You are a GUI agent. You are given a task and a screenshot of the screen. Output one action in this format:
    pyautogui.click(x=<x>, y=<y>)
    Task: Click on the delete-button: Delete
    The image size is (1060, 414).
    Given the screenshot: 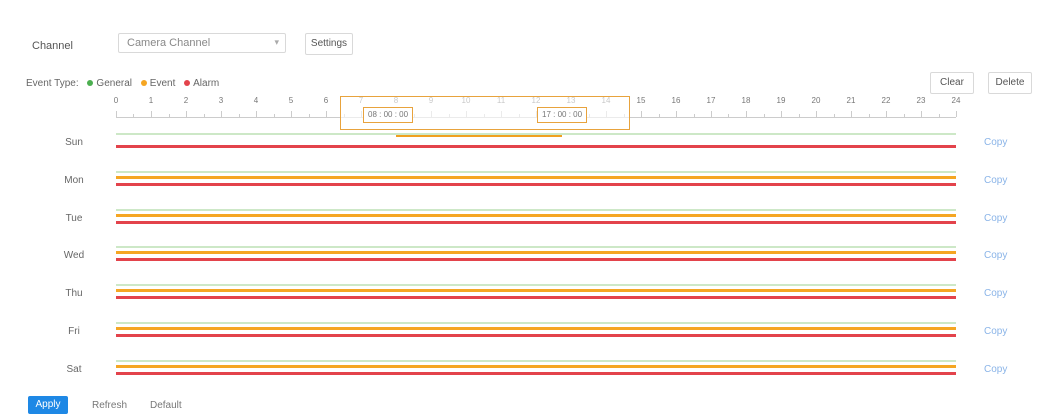 What is the action you would take?
    pyautogui.click(x=1010, y=83)
    